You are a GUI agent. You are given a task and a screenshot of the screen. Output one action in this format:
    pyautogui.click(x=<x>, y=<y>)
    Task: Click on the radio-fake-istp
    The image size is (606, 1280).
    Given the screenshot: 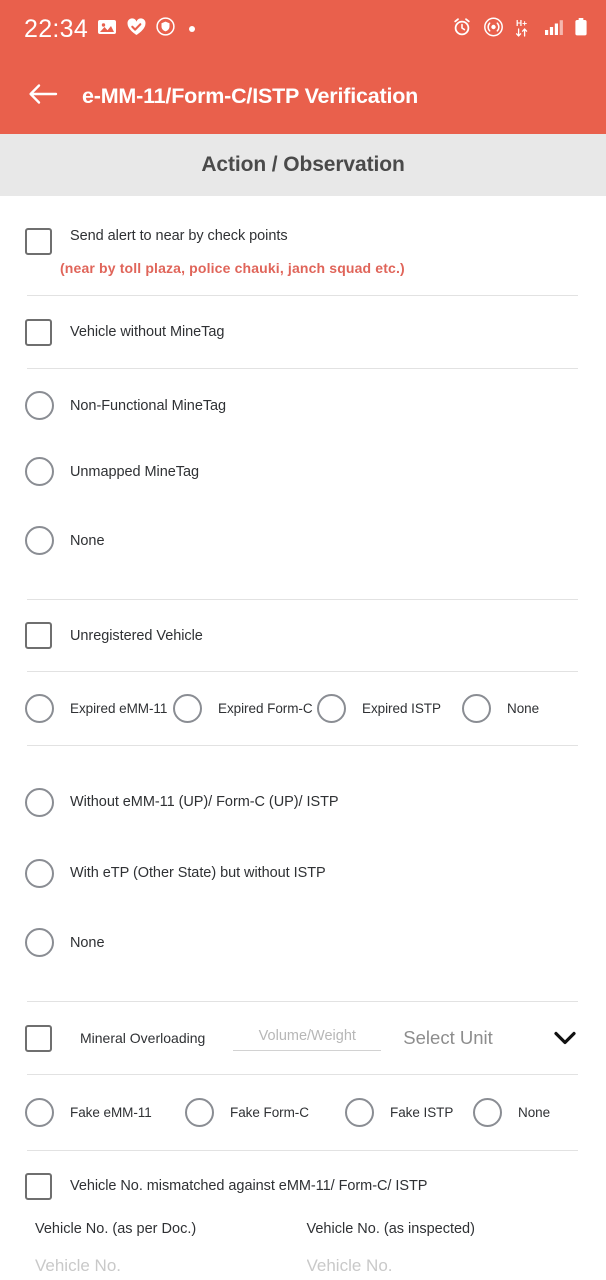 What is the action you would take?
    pyautogui.click(x=359, y=1112)
    